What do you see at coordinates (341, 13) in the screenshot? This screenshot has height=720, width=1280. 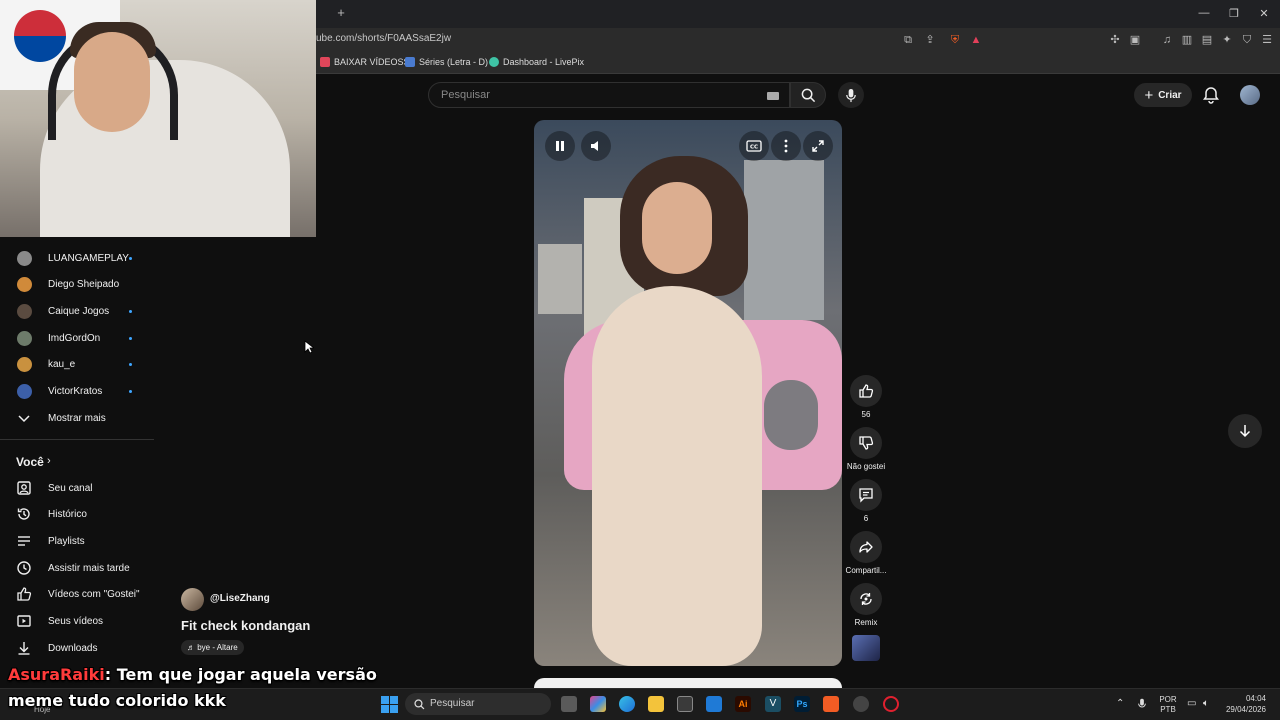 I see `new-tab-button: +` at bounding box center [341, 13].